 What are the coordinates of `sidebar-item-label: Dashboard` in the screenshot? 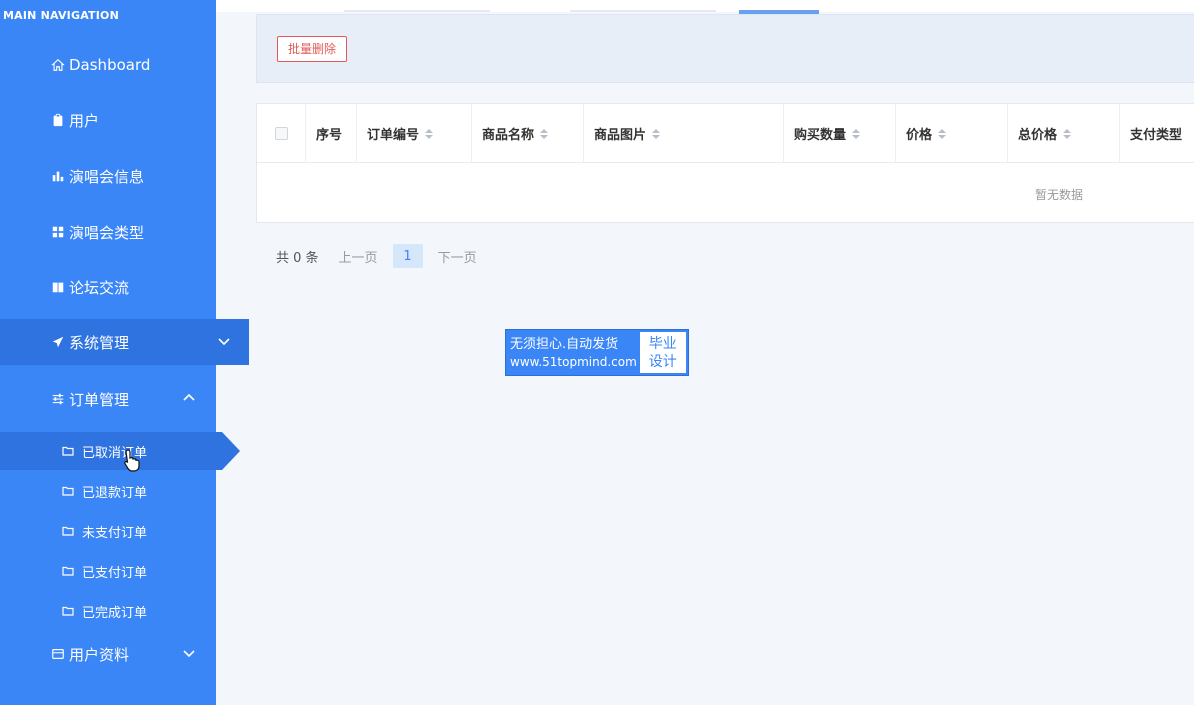 It's located at (110, 65).